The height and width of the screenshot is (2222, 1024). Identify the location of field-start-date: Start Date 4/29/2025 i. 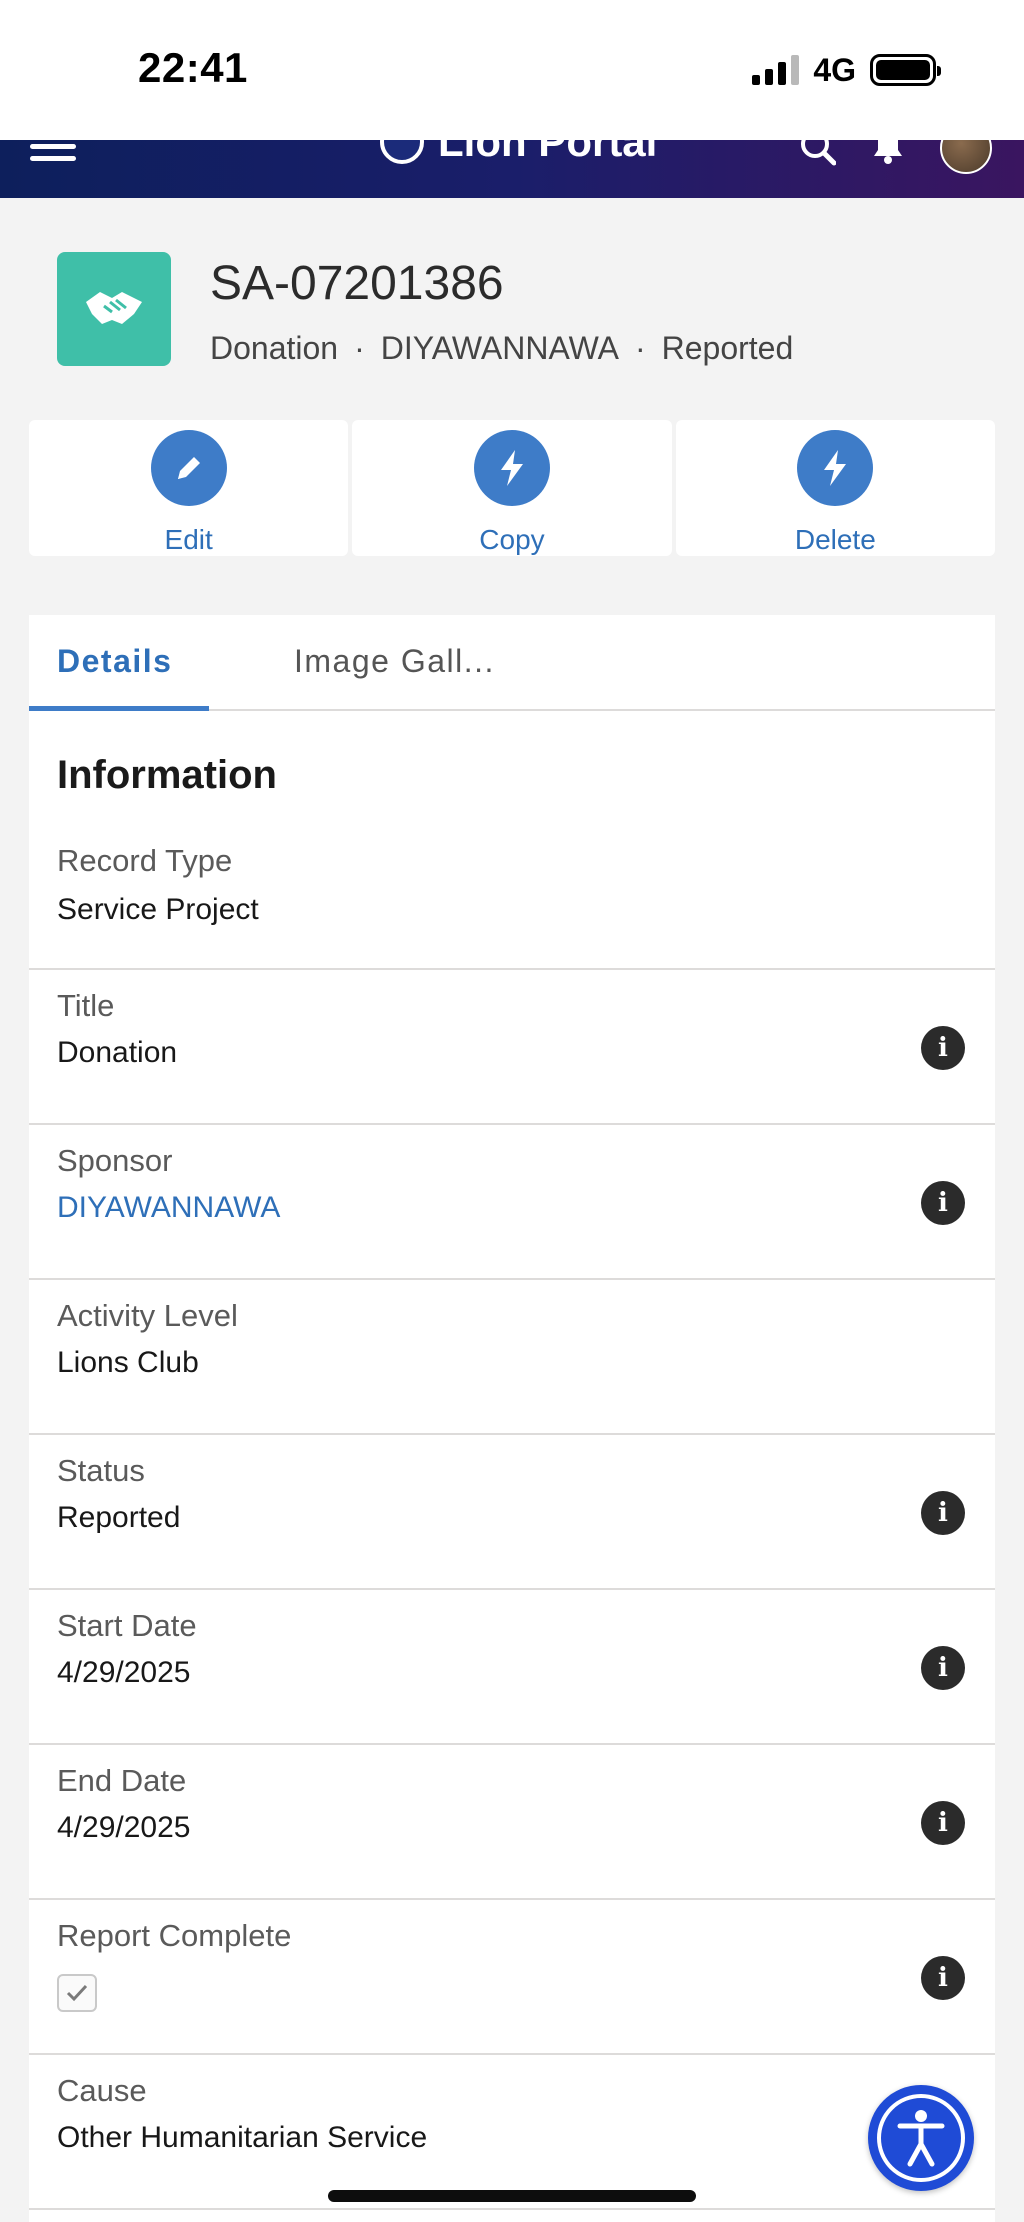
(512, 1667).